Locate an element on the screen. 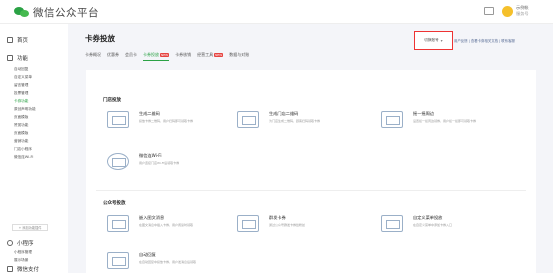  sidebar-miniprogram-section: 小程序 is located at coordinates (20, 243).